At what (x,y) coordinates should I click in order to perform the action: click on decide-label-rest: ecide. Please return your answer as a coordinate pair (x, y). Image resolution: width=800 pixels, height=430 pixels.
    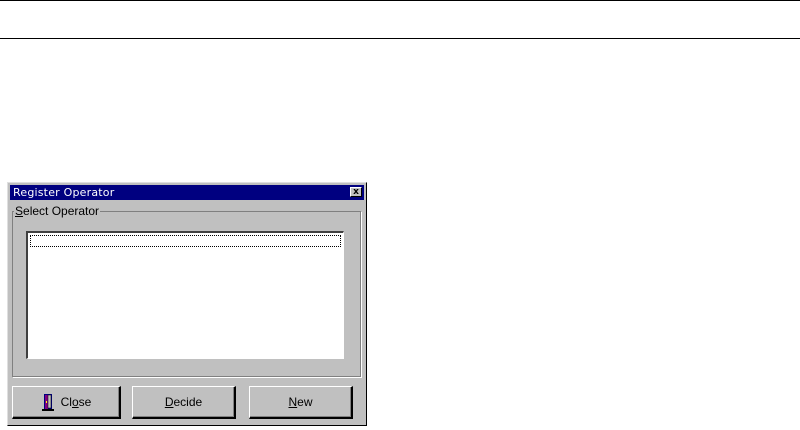
    Looking at the image, I should click on (188, 402).